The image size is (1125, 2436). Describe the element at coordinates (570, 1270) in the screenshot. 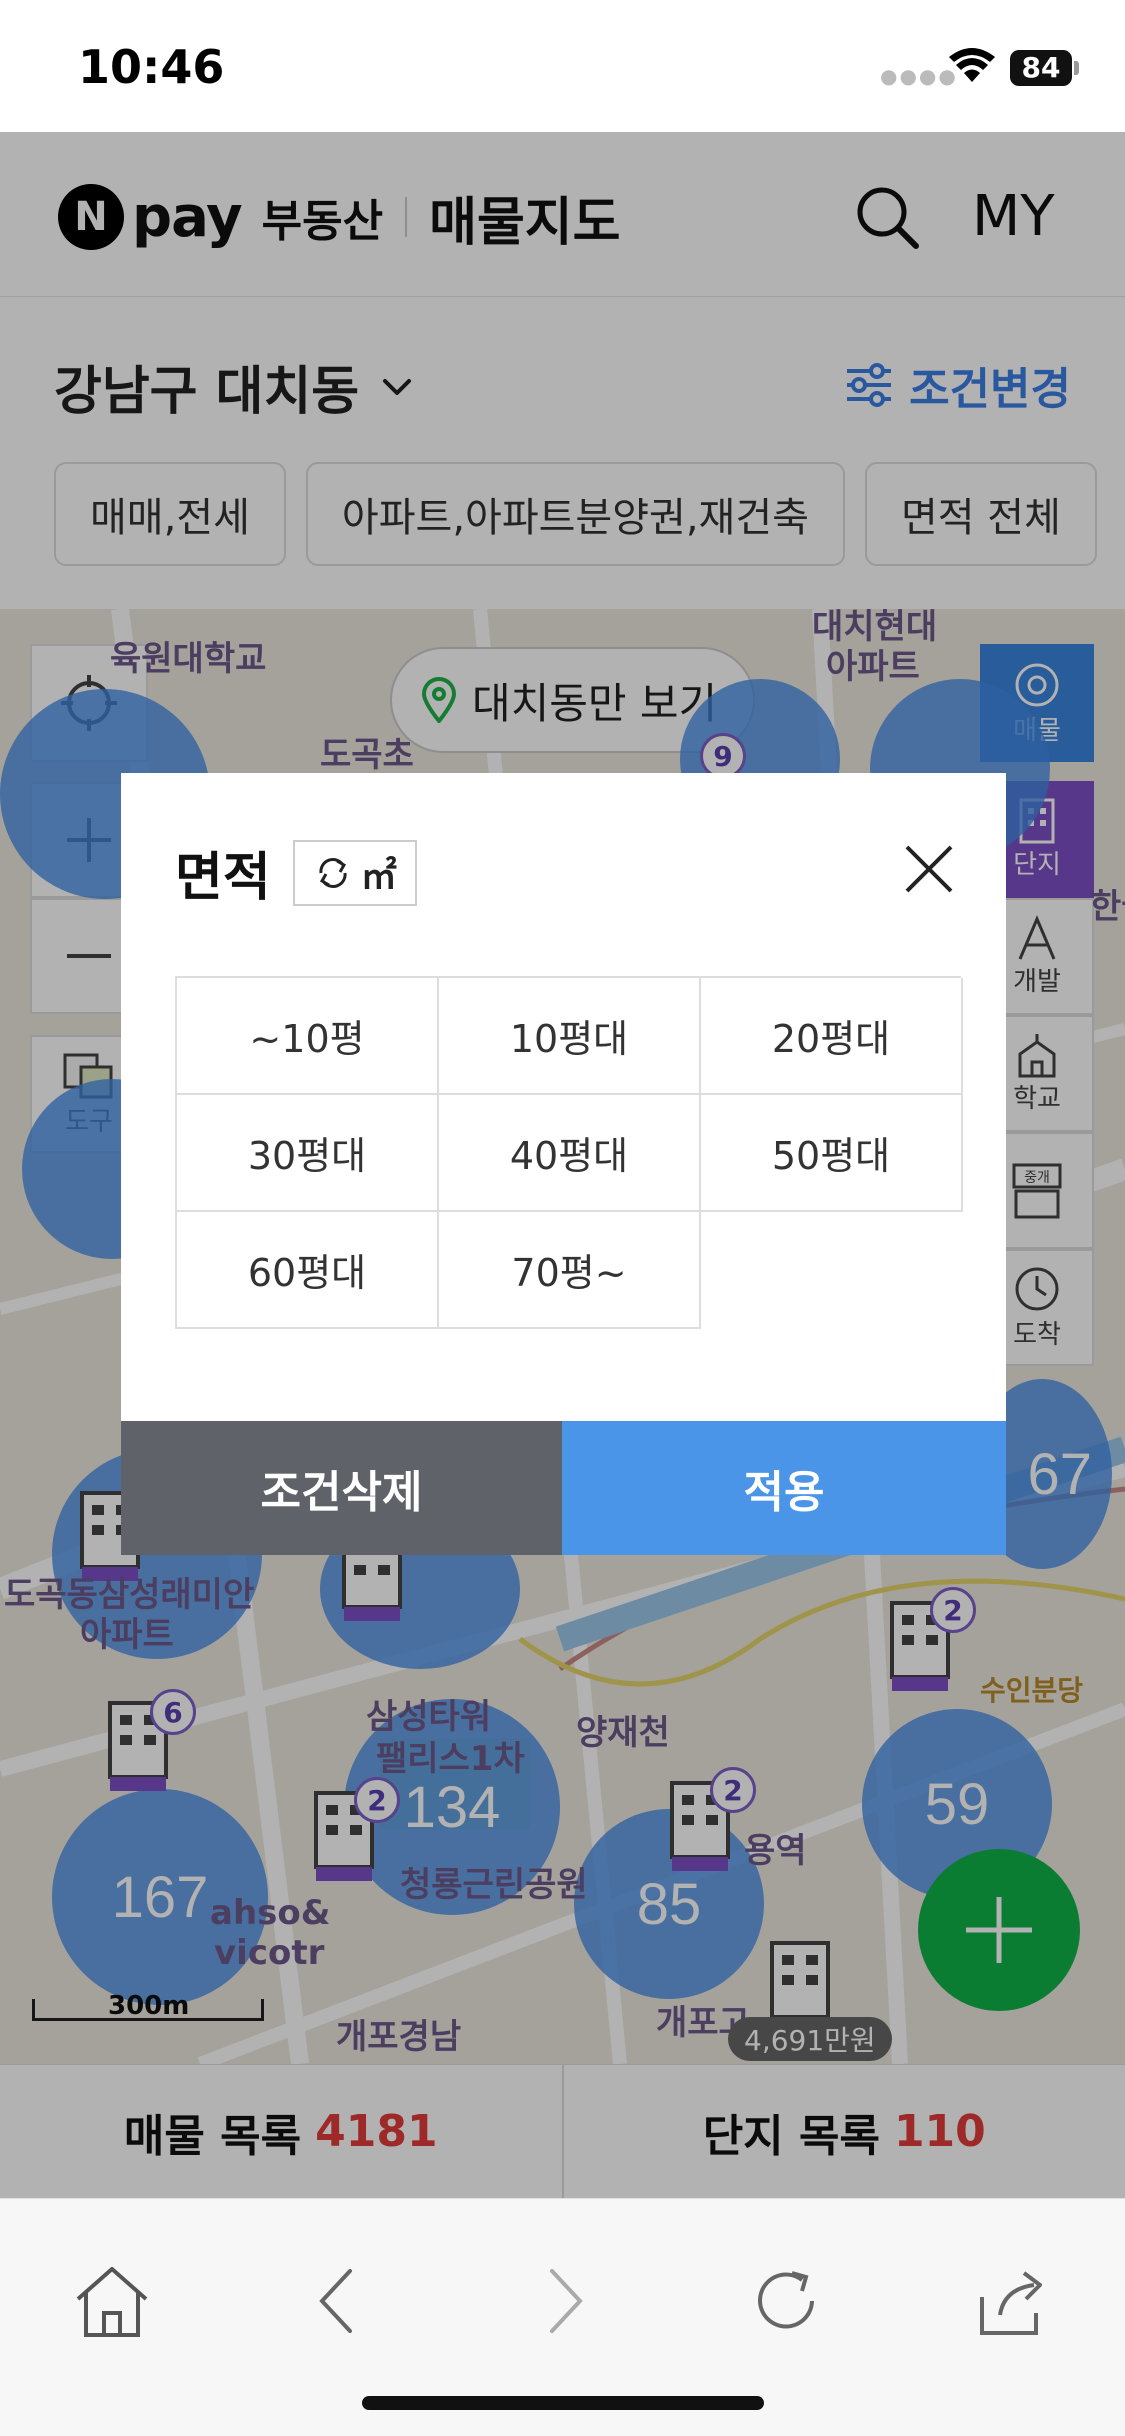

I see `area-option: 70평~` at that location.